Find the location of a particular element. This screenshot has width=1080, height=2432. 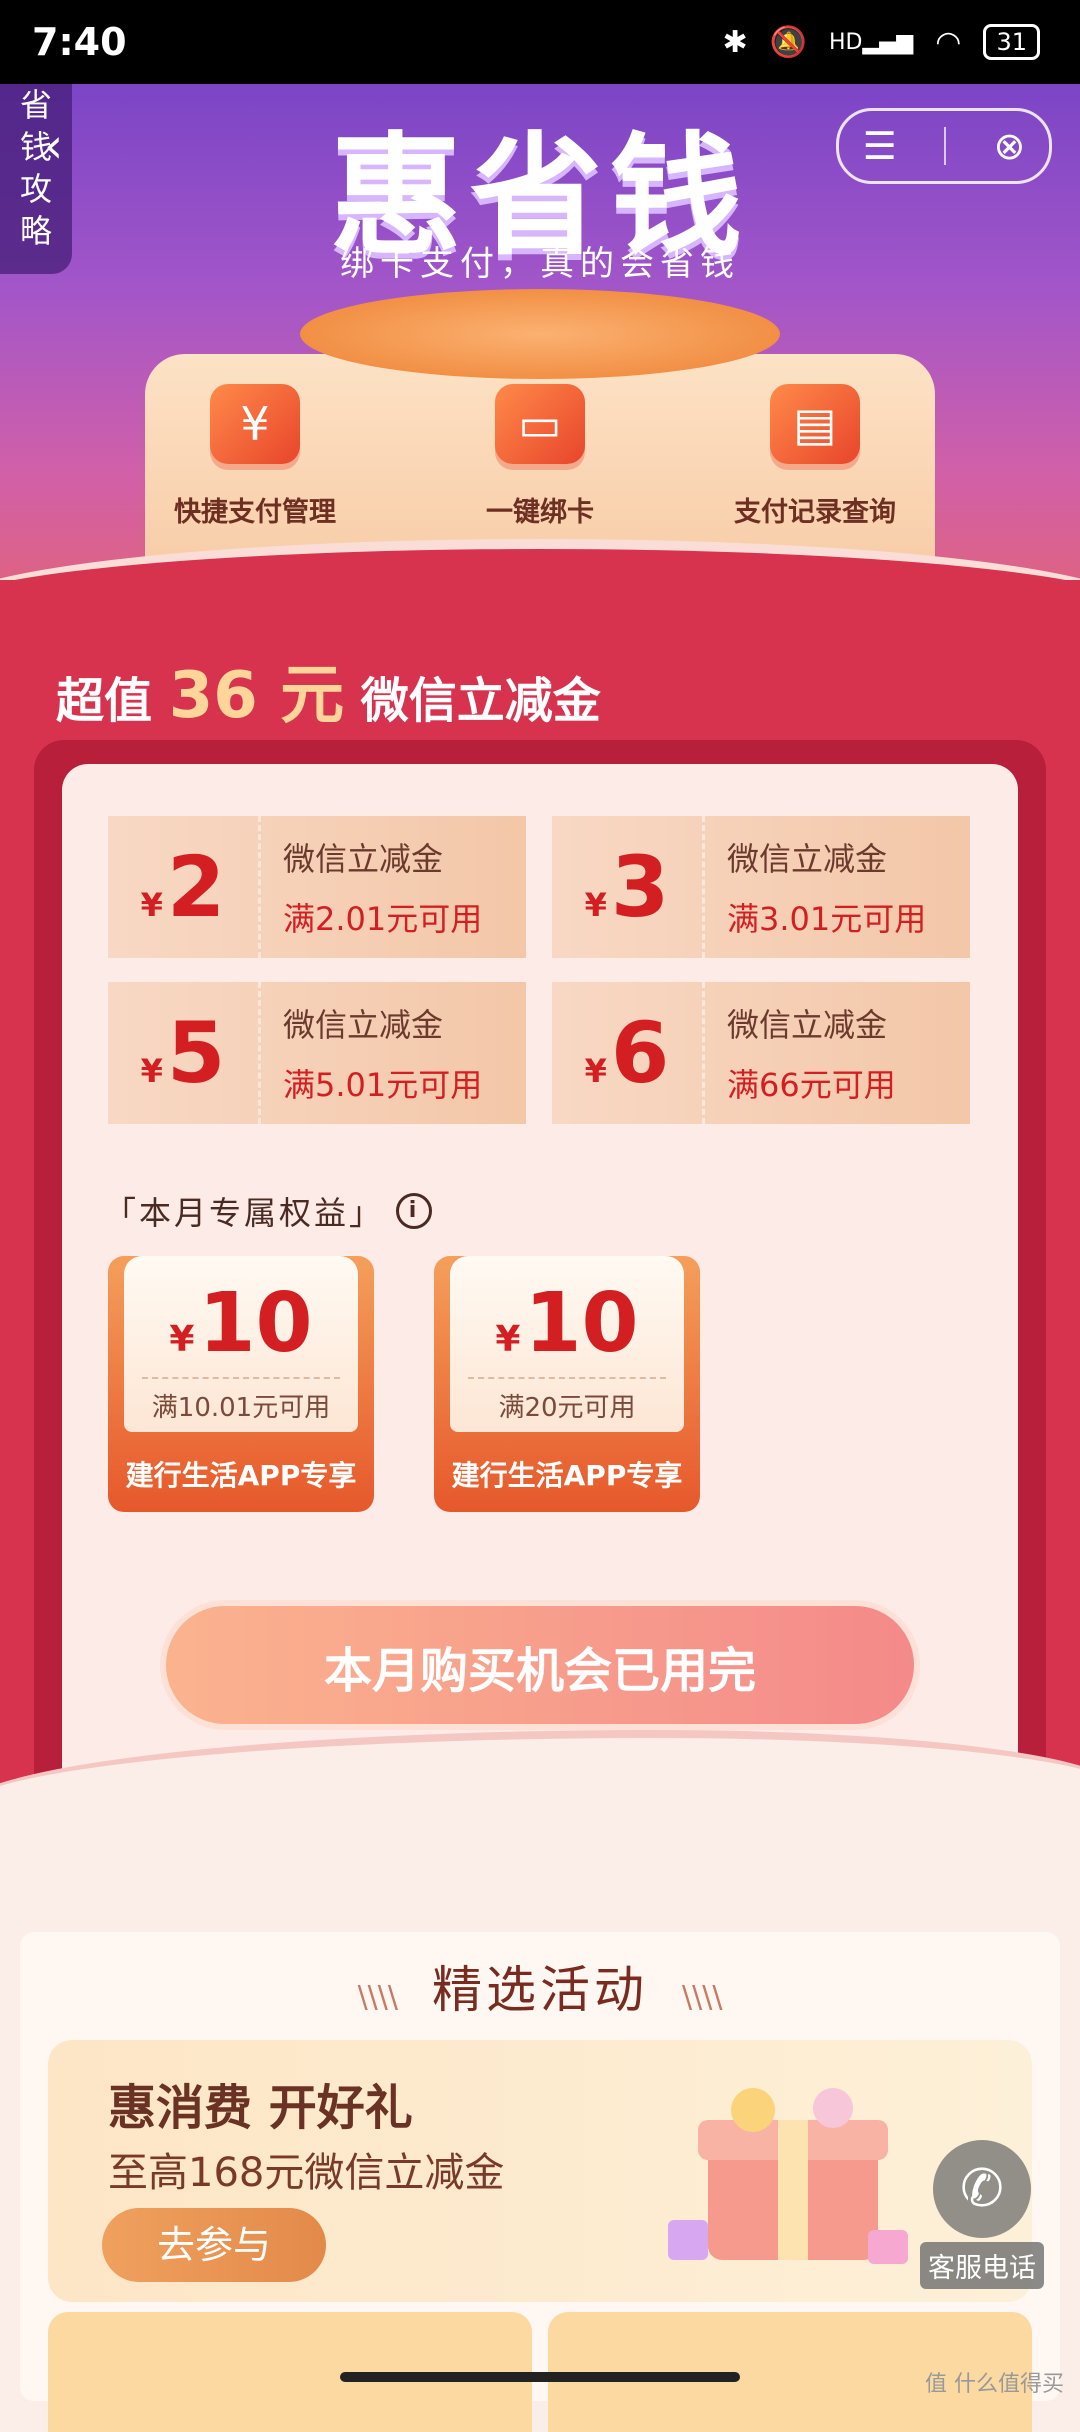

guide-char: 略 is located at coordinates (35, 231).